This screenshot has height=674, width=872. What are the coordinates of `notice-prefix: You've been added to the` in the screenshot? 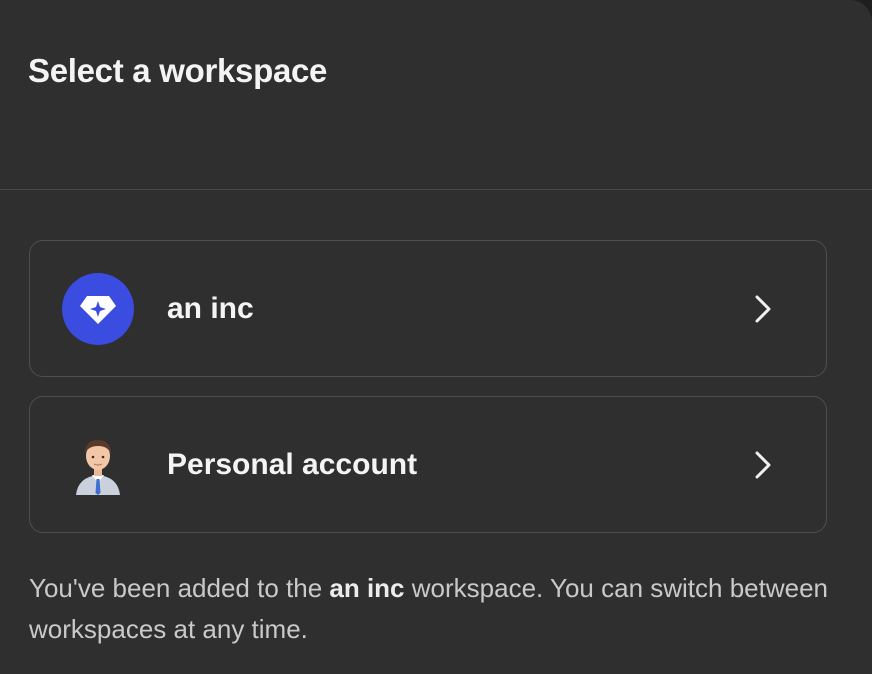 It's located at (179, 588).